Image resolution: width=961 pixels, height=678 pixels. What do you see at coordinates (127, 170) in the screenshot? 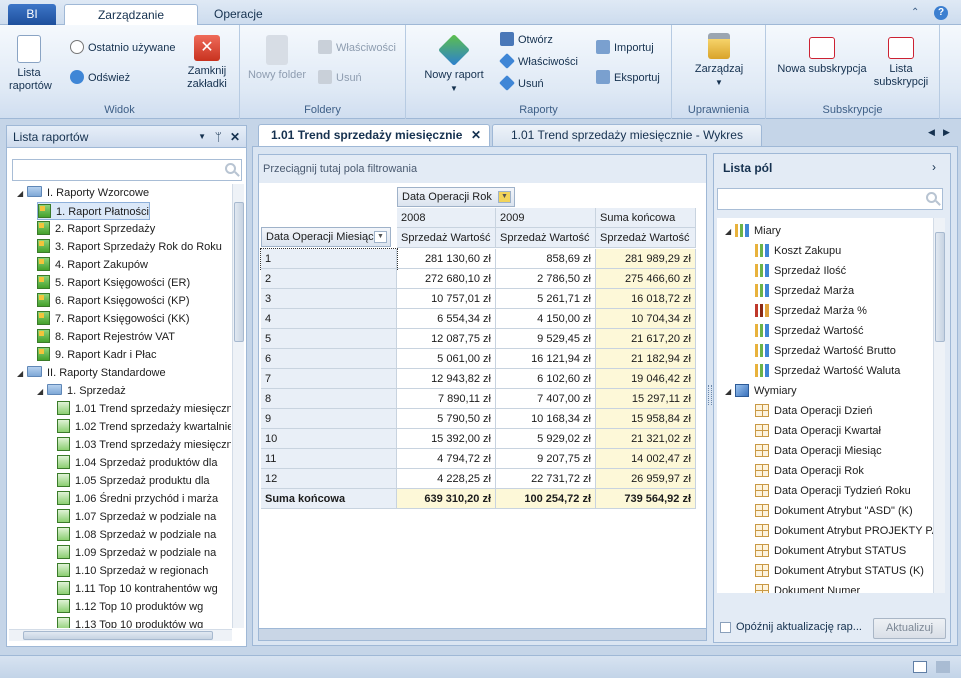
I see `report-search-input` at bounding box center [127, 170].